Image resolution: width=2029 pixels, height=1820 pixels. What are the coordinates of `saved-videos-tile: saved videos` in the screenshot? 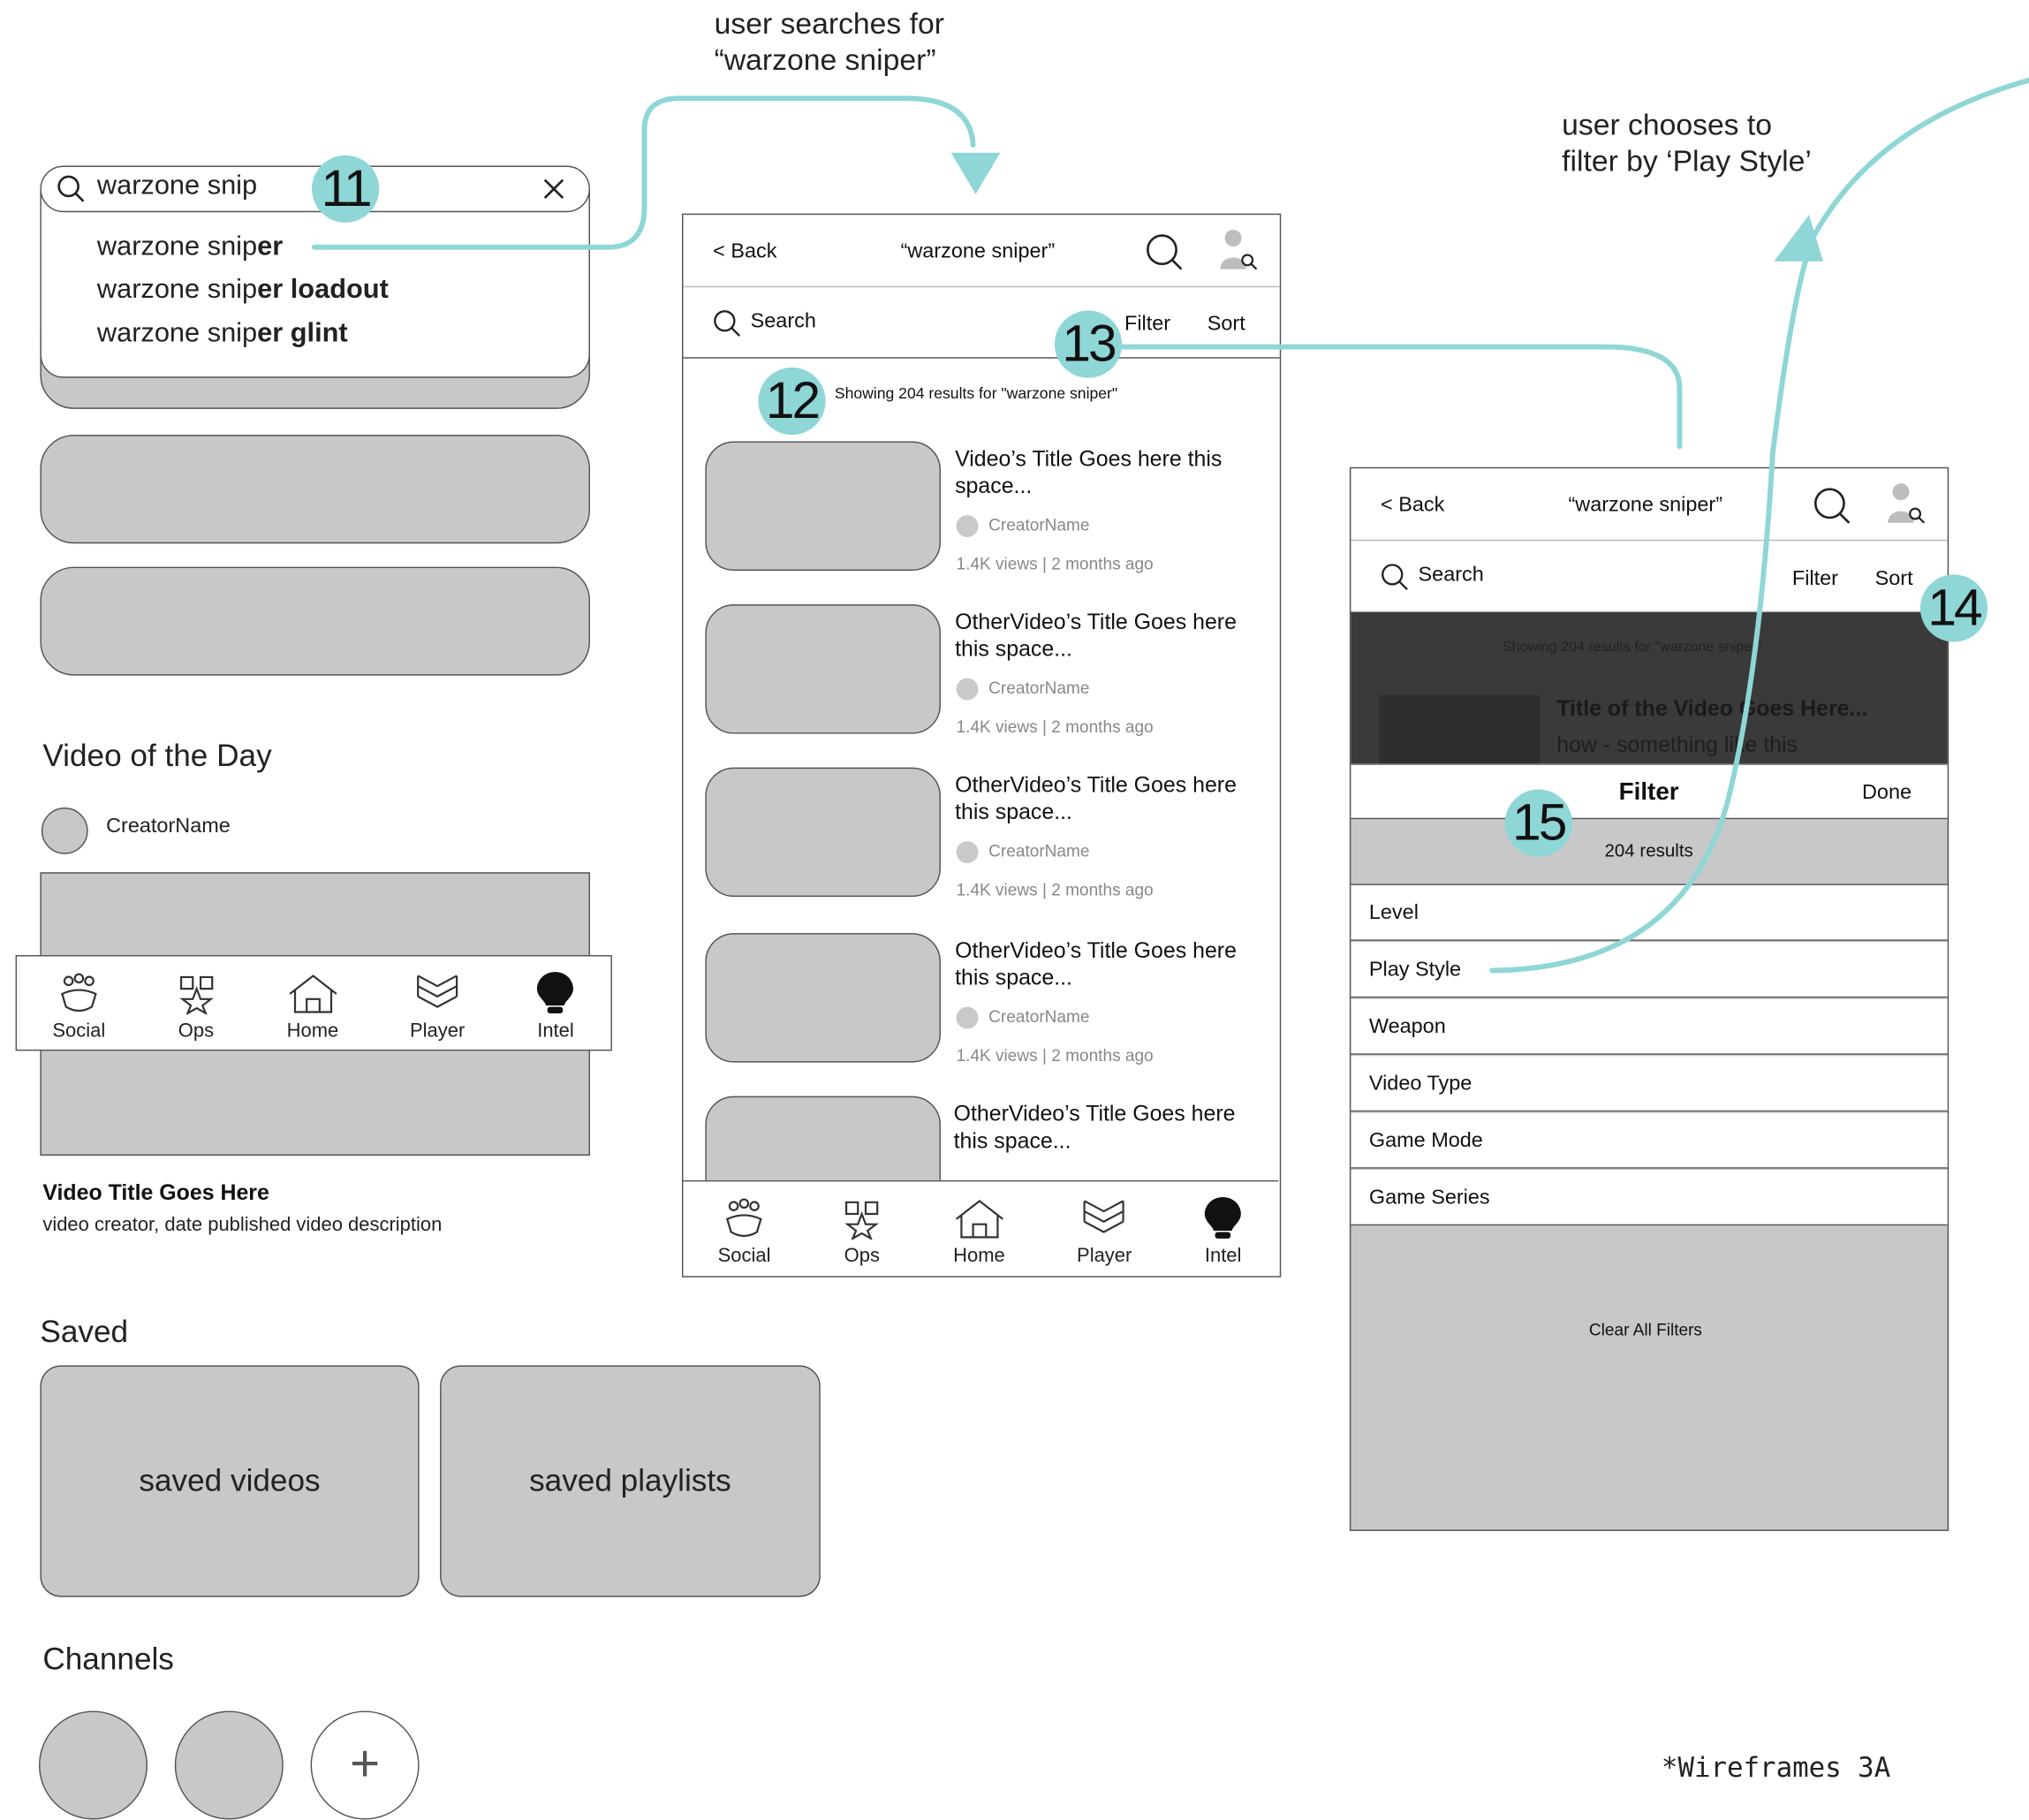 It's located at (230, 1481).